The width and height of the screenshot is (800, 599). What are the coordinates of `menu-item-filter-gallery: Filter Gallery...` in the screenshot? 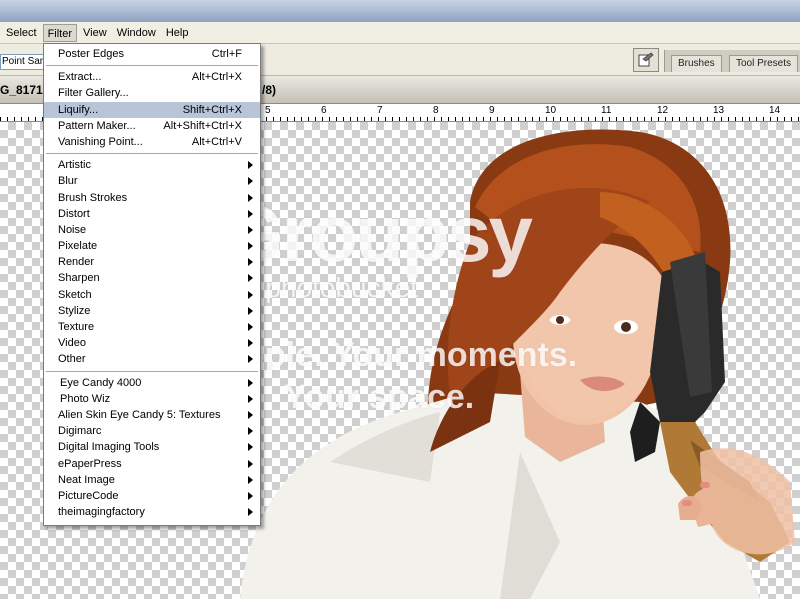 It's located at (152, 93).